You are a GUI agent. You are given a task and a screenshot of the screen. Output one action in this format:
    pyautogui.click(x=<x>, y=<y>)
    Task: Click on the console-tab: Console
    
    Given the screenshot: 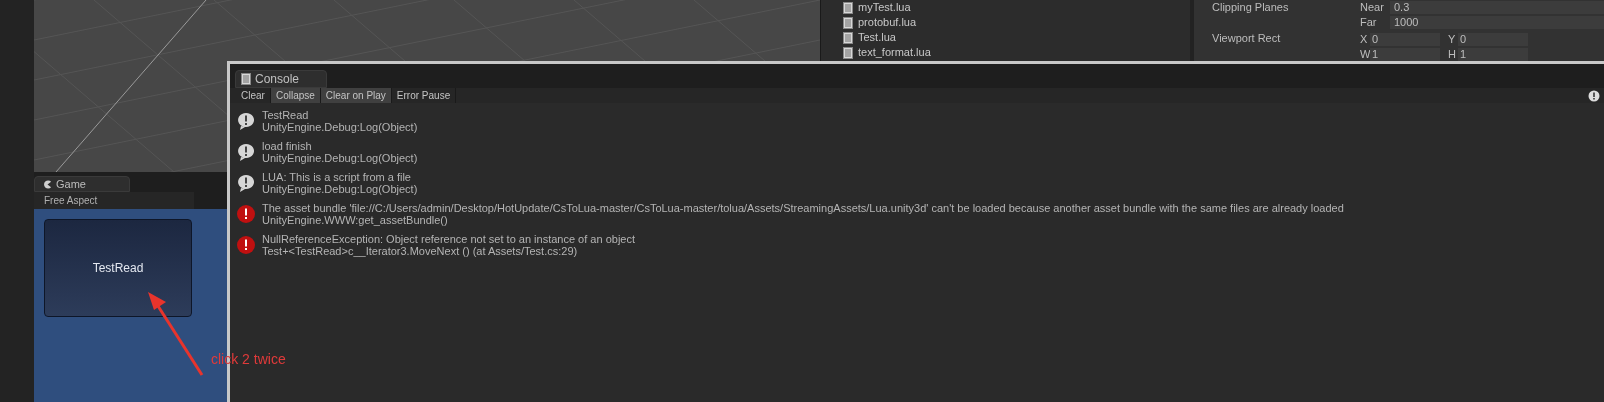 What is the action you would take?
    pyautogui.click(x=281, y=79)
    